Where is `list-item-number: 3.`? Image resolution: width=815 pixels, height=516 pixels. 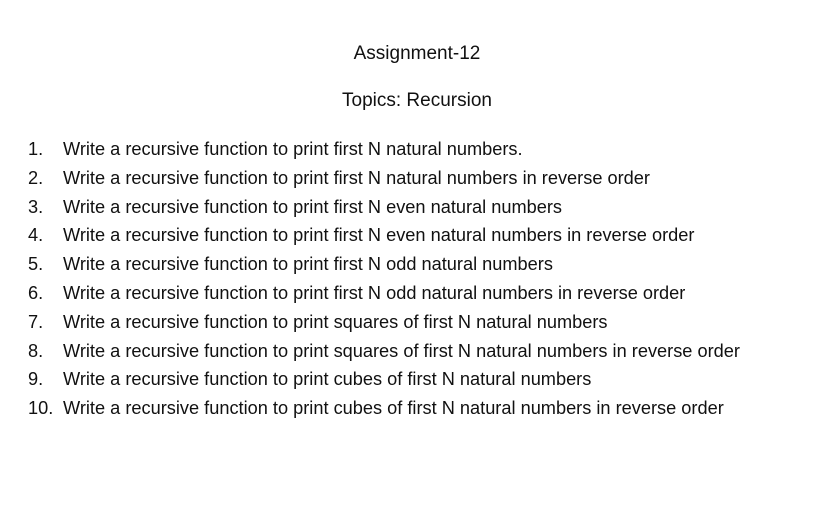
list-item-number: 3. is located at coordinates (36, 206).